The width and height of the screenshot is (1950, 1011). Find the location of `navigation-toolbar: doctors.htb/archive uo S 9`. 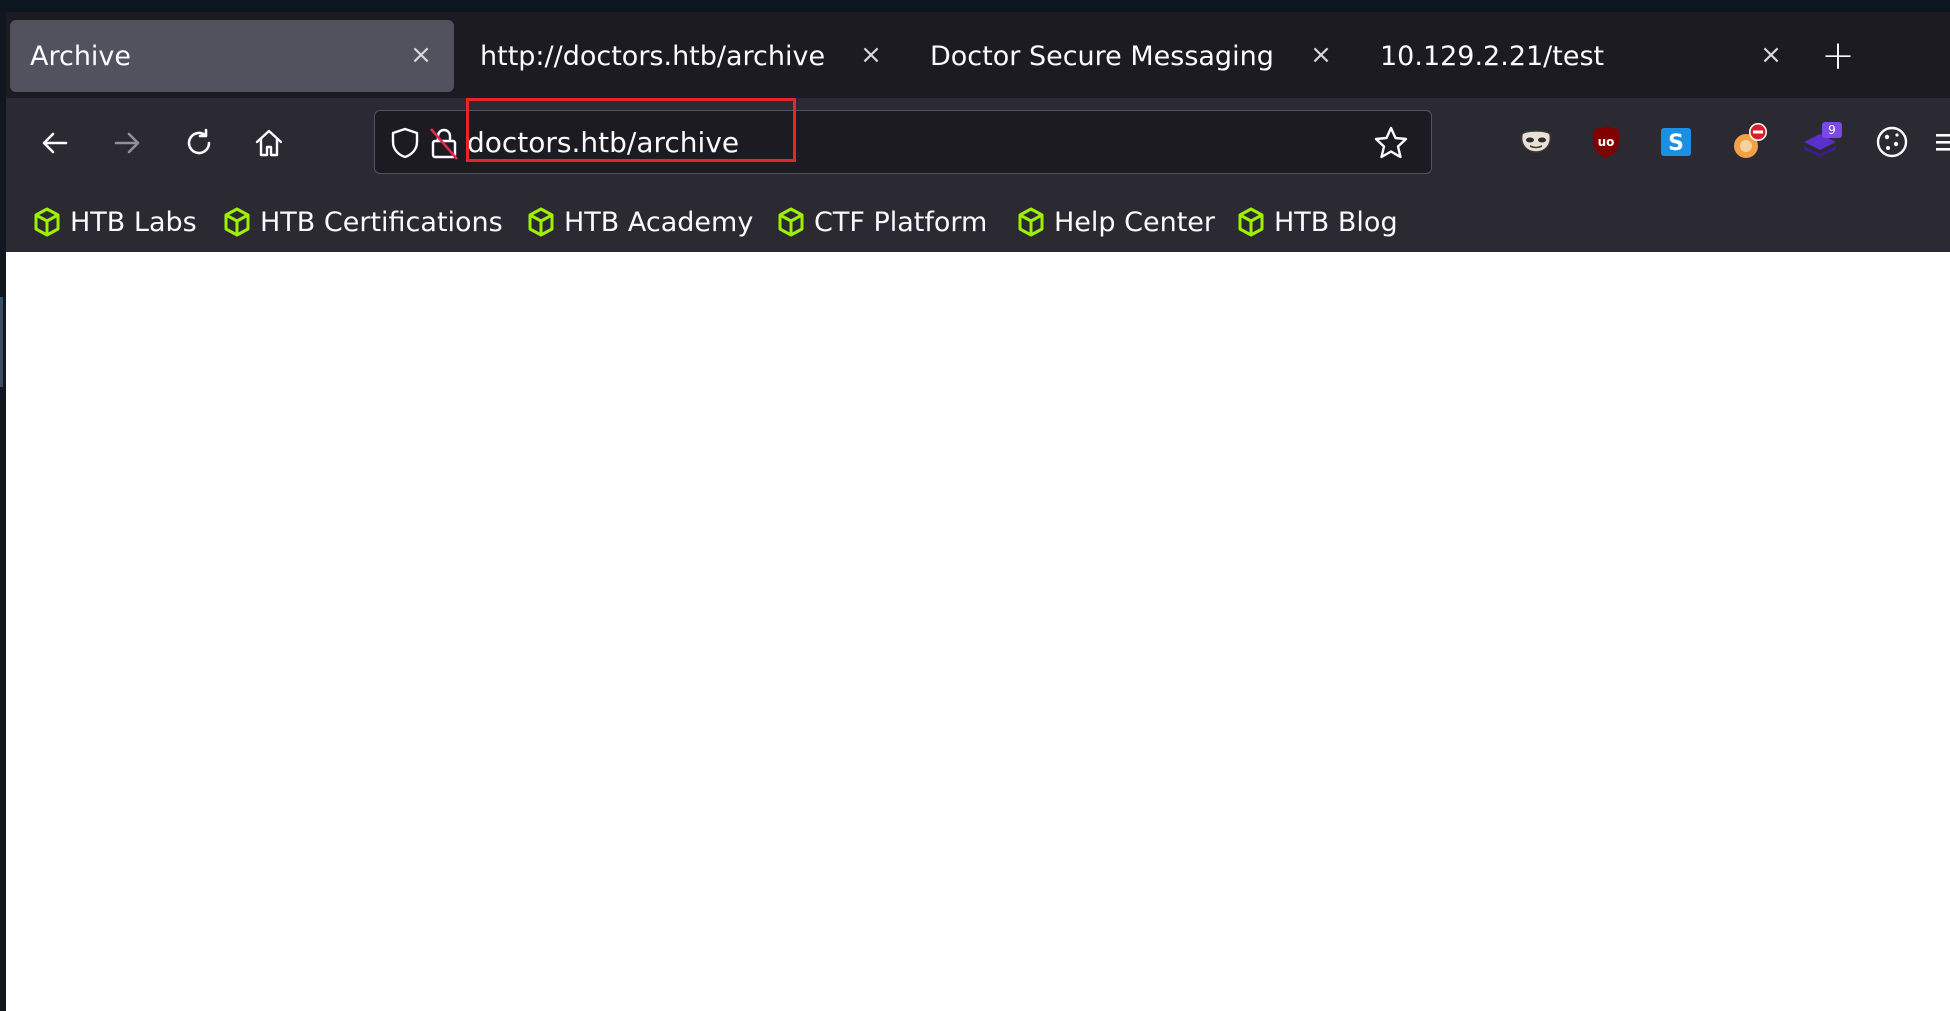

navigation-toolbar: doctors.htb/archive uo S 9 is located at coordinates (978, 144).